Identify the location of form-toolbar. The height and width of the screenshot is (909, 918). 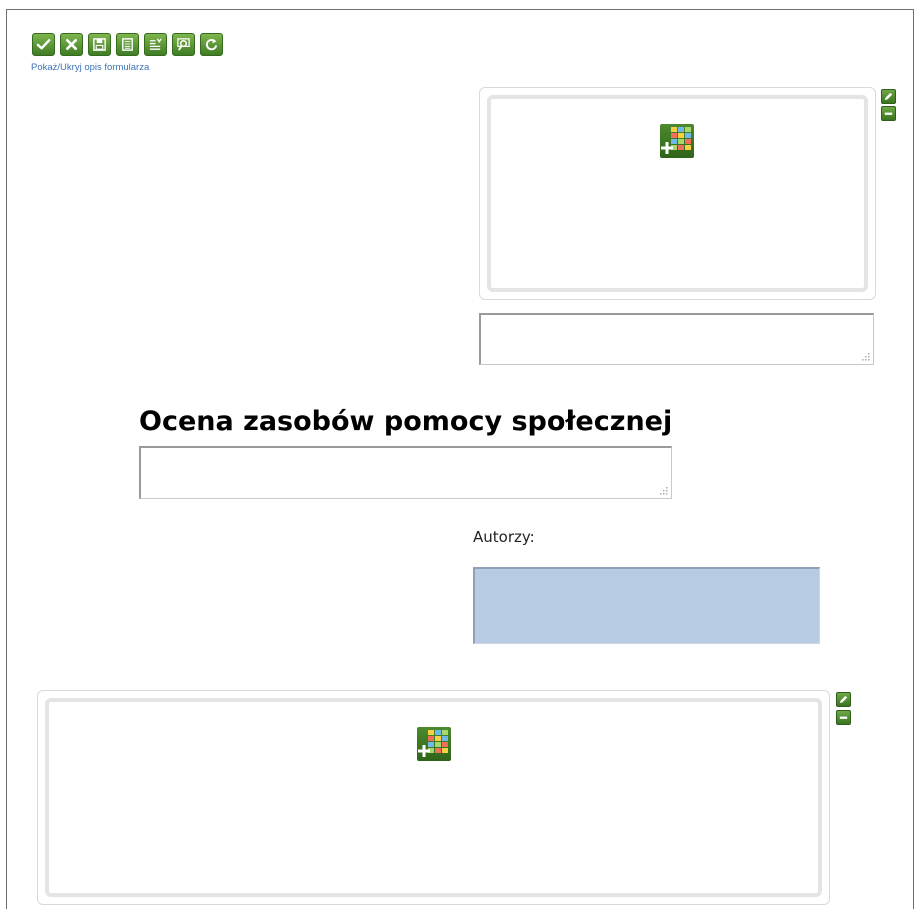
(127, 44).